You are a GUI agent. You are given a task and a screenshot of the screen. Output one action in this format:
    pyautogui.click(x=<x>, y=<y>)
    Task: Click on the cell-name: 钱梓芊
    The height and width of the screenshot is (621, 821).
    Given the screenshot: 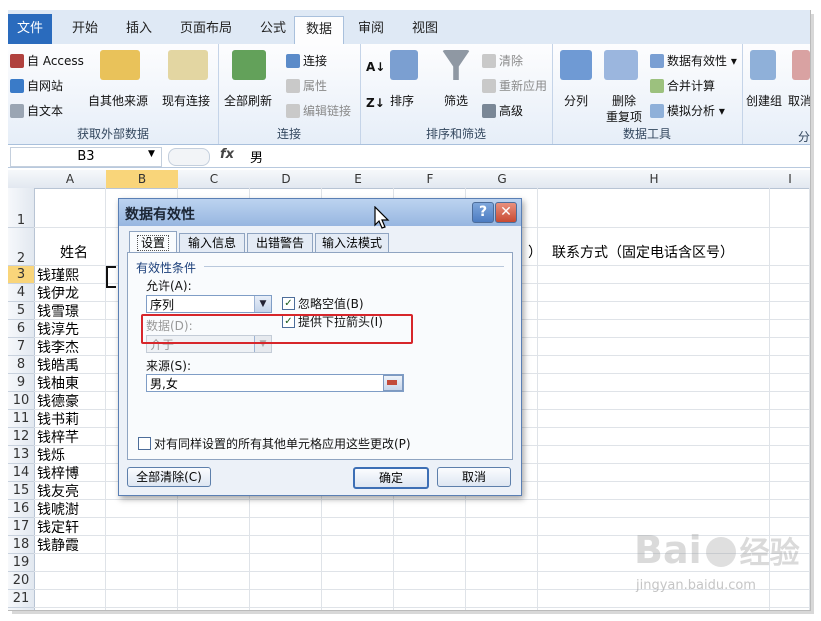 What is the action you would take?
    pyautogui.click(x=58, y=437)
    